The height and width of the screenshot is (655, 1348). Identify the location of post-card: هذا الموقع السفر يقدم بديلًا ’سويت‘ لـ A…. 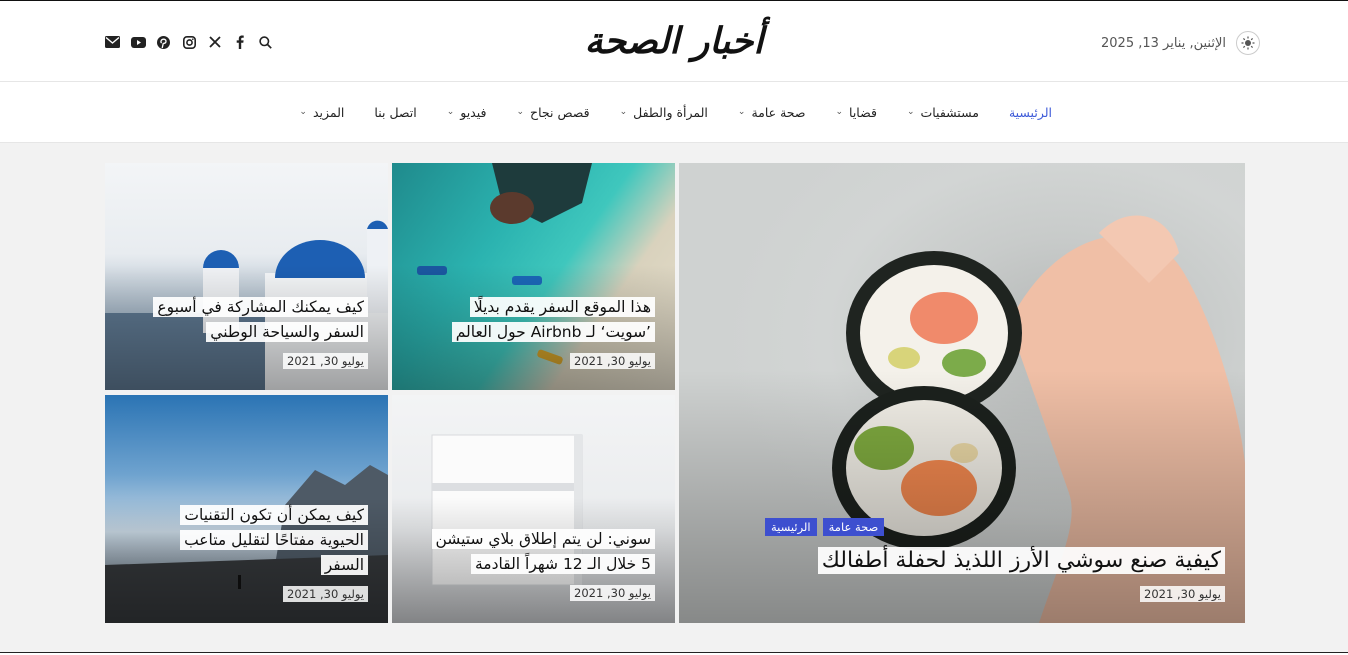
(533, 276).